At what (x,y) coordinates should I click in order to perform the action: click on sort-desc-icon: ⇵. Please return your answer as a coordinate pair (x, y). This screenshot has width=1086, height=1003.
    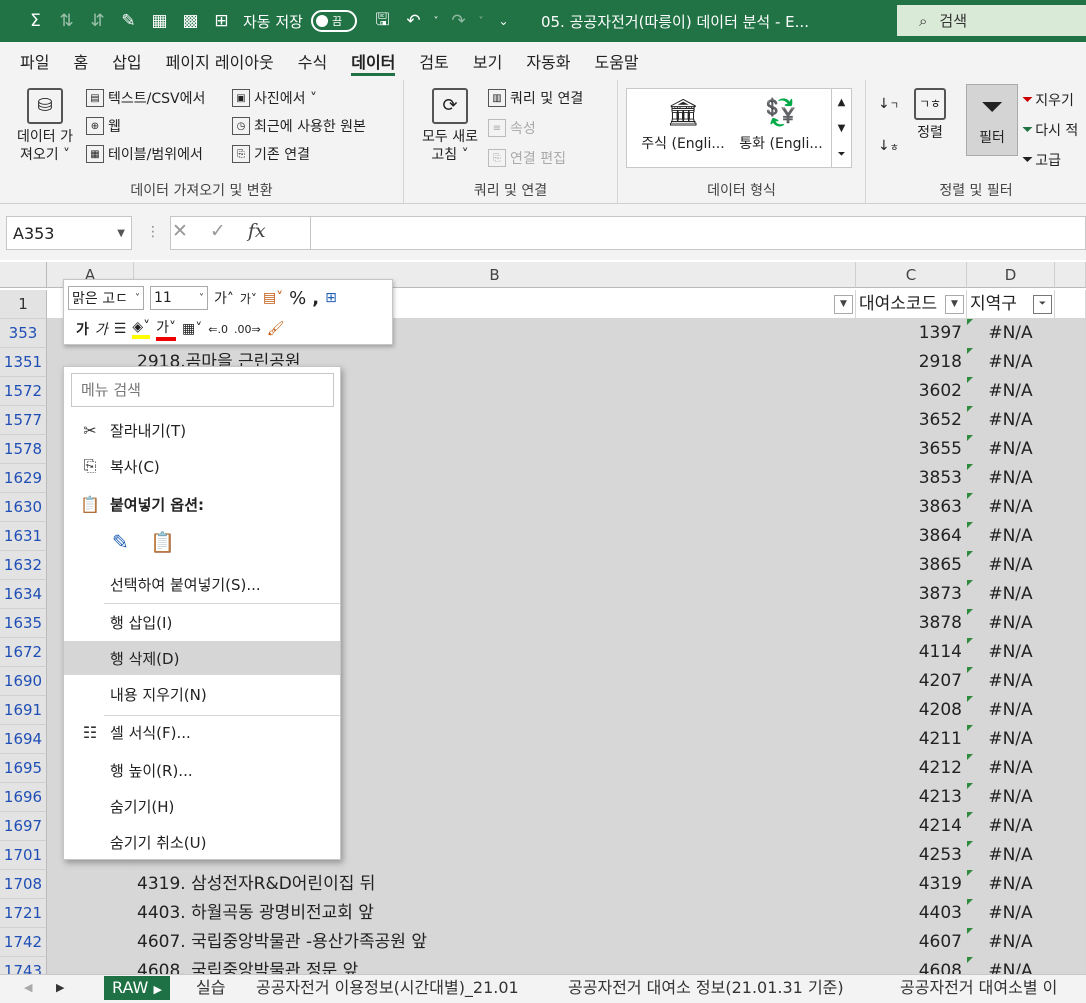
    Looking at the image, I should click on (97, 21).